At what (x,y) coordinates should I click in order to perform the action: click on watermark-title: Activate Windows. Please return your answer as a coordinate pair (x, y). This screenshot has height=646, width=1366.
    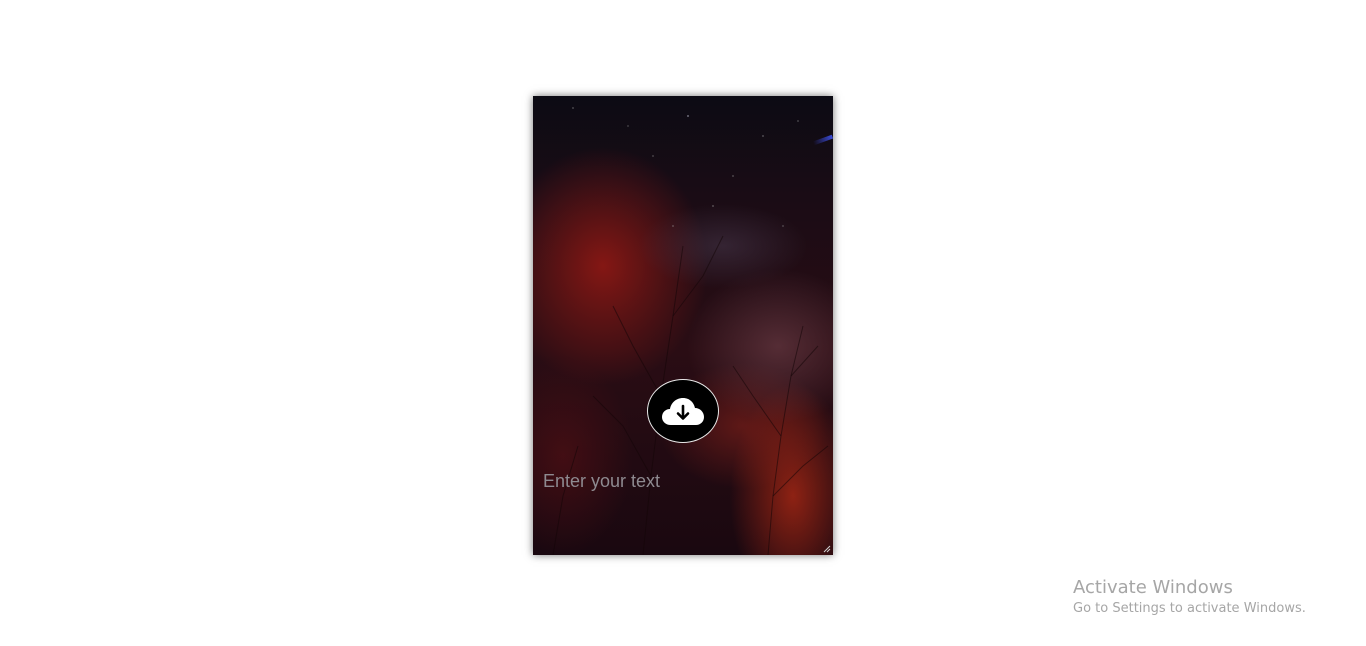
    Looking at the image, I should click on (1153, 587).